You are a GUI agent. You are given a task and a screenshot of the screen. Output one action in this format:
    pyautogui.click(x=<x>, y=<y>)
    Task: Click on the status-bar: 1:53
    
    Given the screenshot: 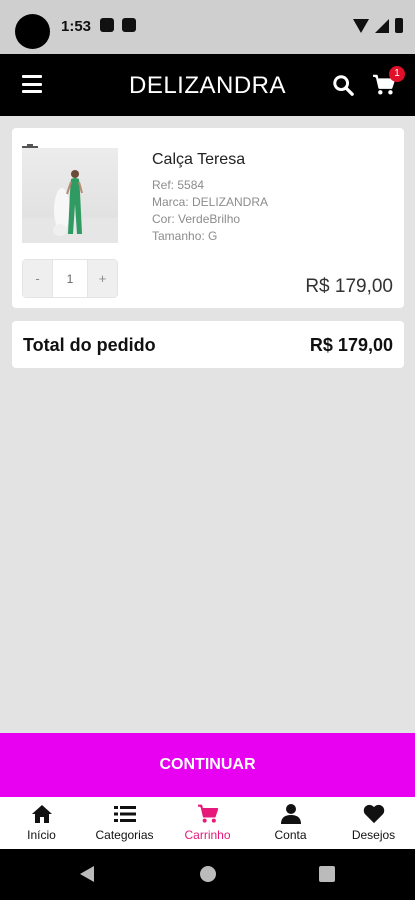 What is the action you would take?
    pyautogui.click(x=207, y=27)
    